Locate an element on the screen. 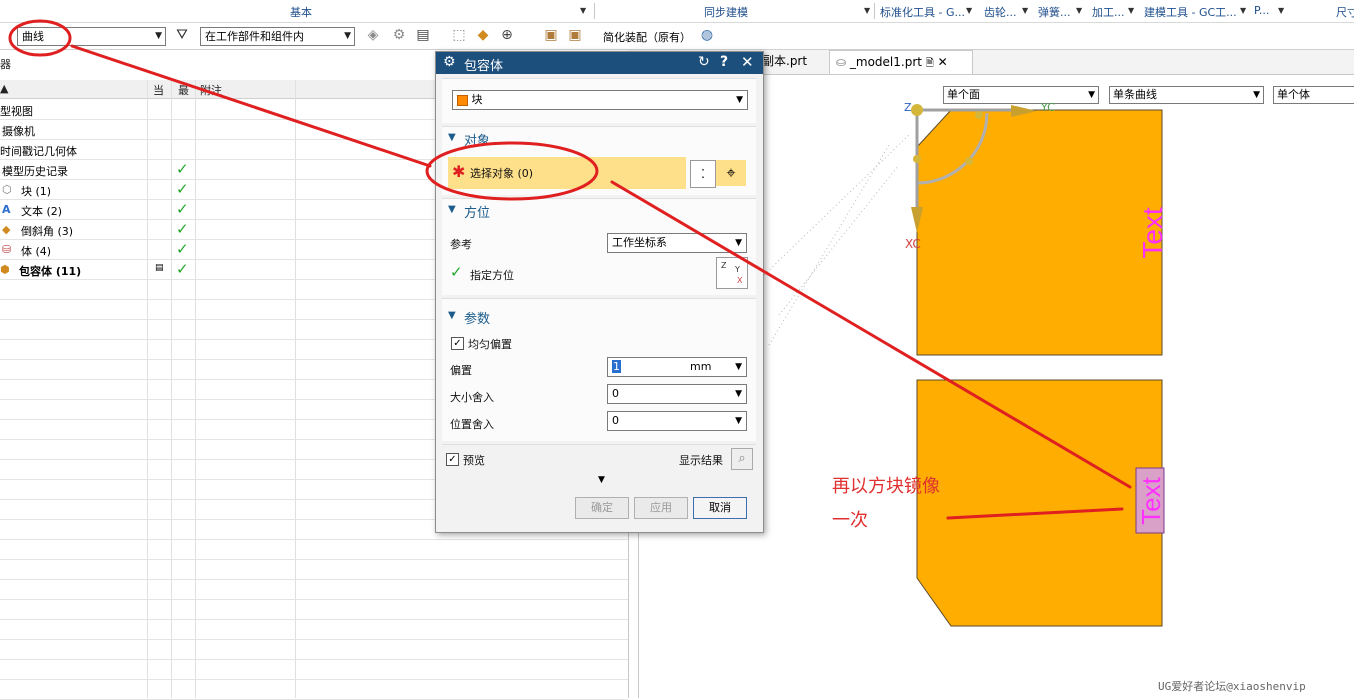 The image size is (1354, 700). chamfer-icon: ◆ is located at coordinates (6, 229).